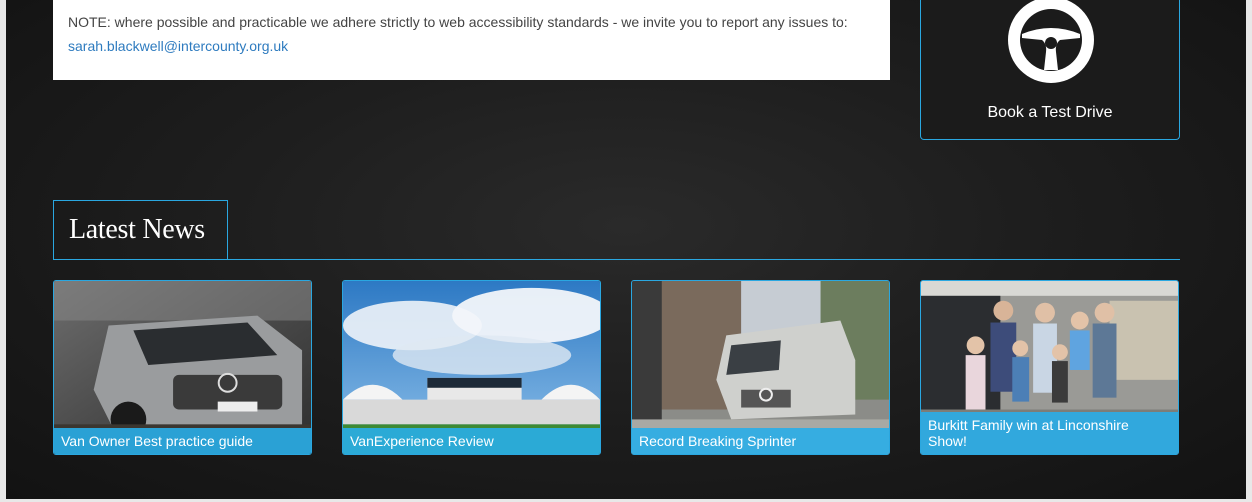 The width and height of the screenshot is (1252, 502). I want to click on latest-news-heading-box: Latest News, so click(140, 230).